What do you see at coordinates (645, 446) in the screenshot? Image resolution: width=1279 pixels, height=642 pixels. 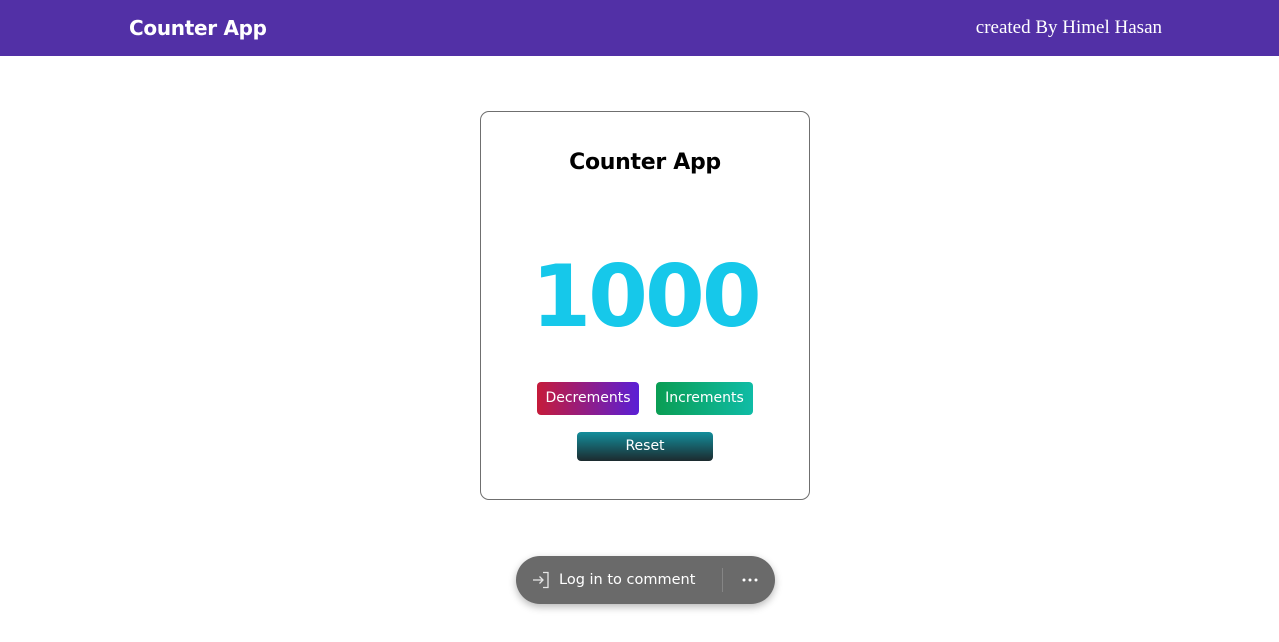 I see `reset-button: Reset` at bounding box center [645, 446].